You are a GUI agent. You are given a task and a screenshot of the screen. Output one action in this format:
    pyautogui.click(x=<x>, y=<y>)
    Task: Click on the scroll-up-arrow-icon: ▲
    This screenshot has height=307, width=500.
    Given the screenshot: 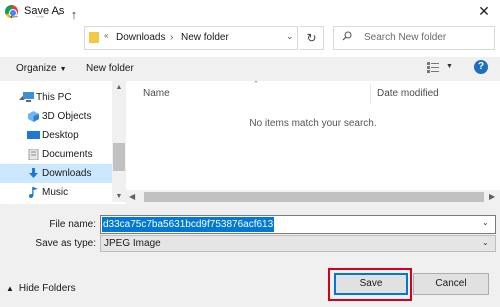 What is the action you would take?
    pyautogui.click(x=119, y=87)
    